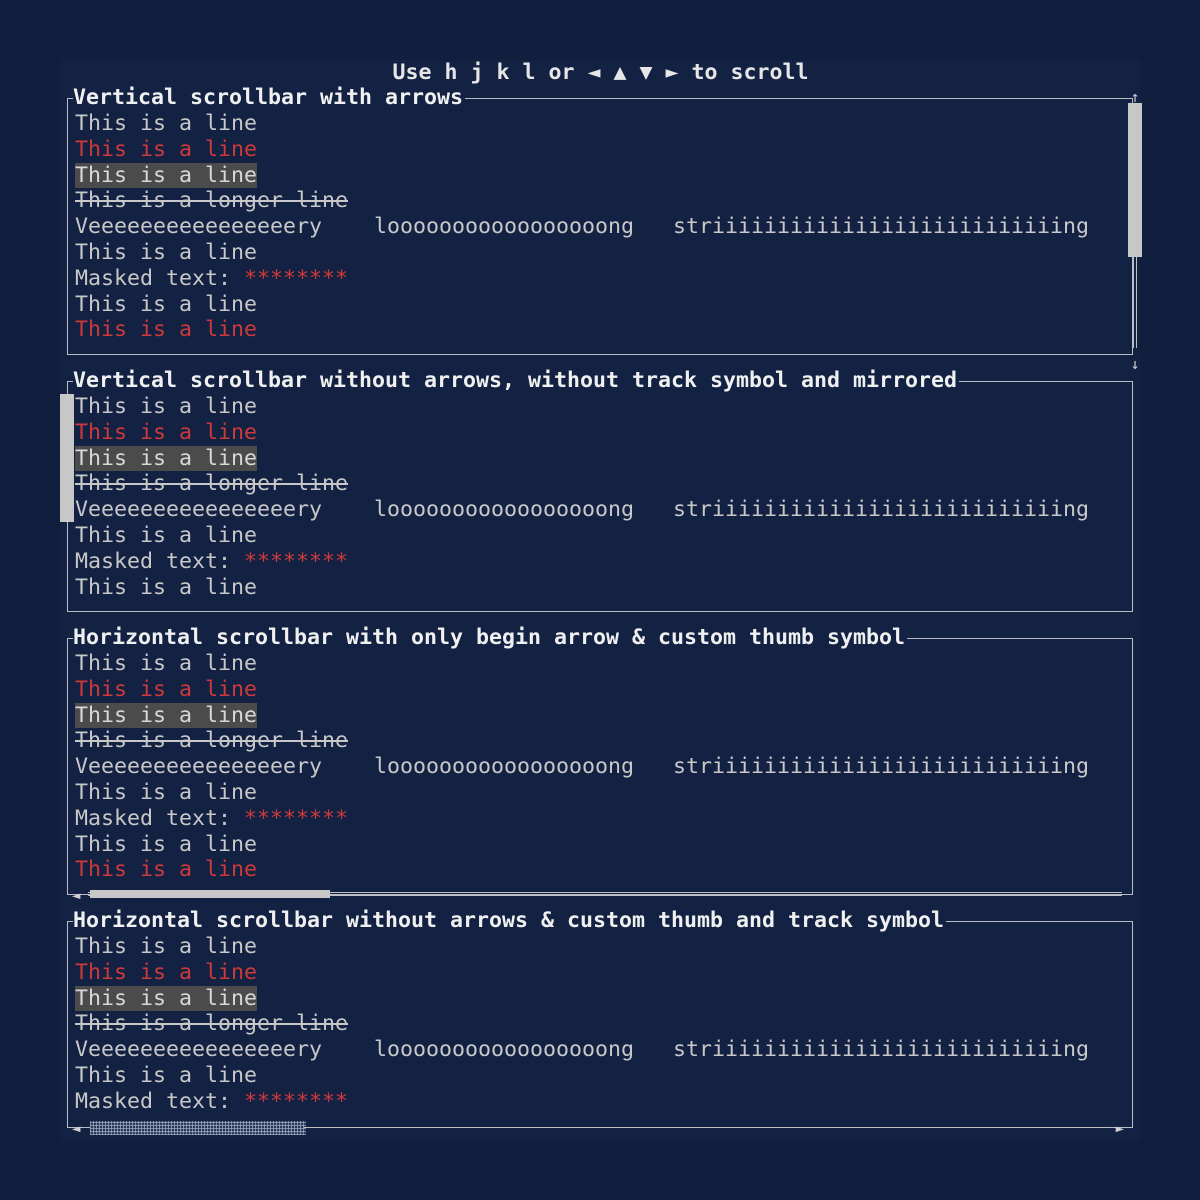 The image size is (1200, 1200). Describe the element at coordinates (599, 896) in the screenshot. I see `horizontal-scrollbar: ◄` at that location.